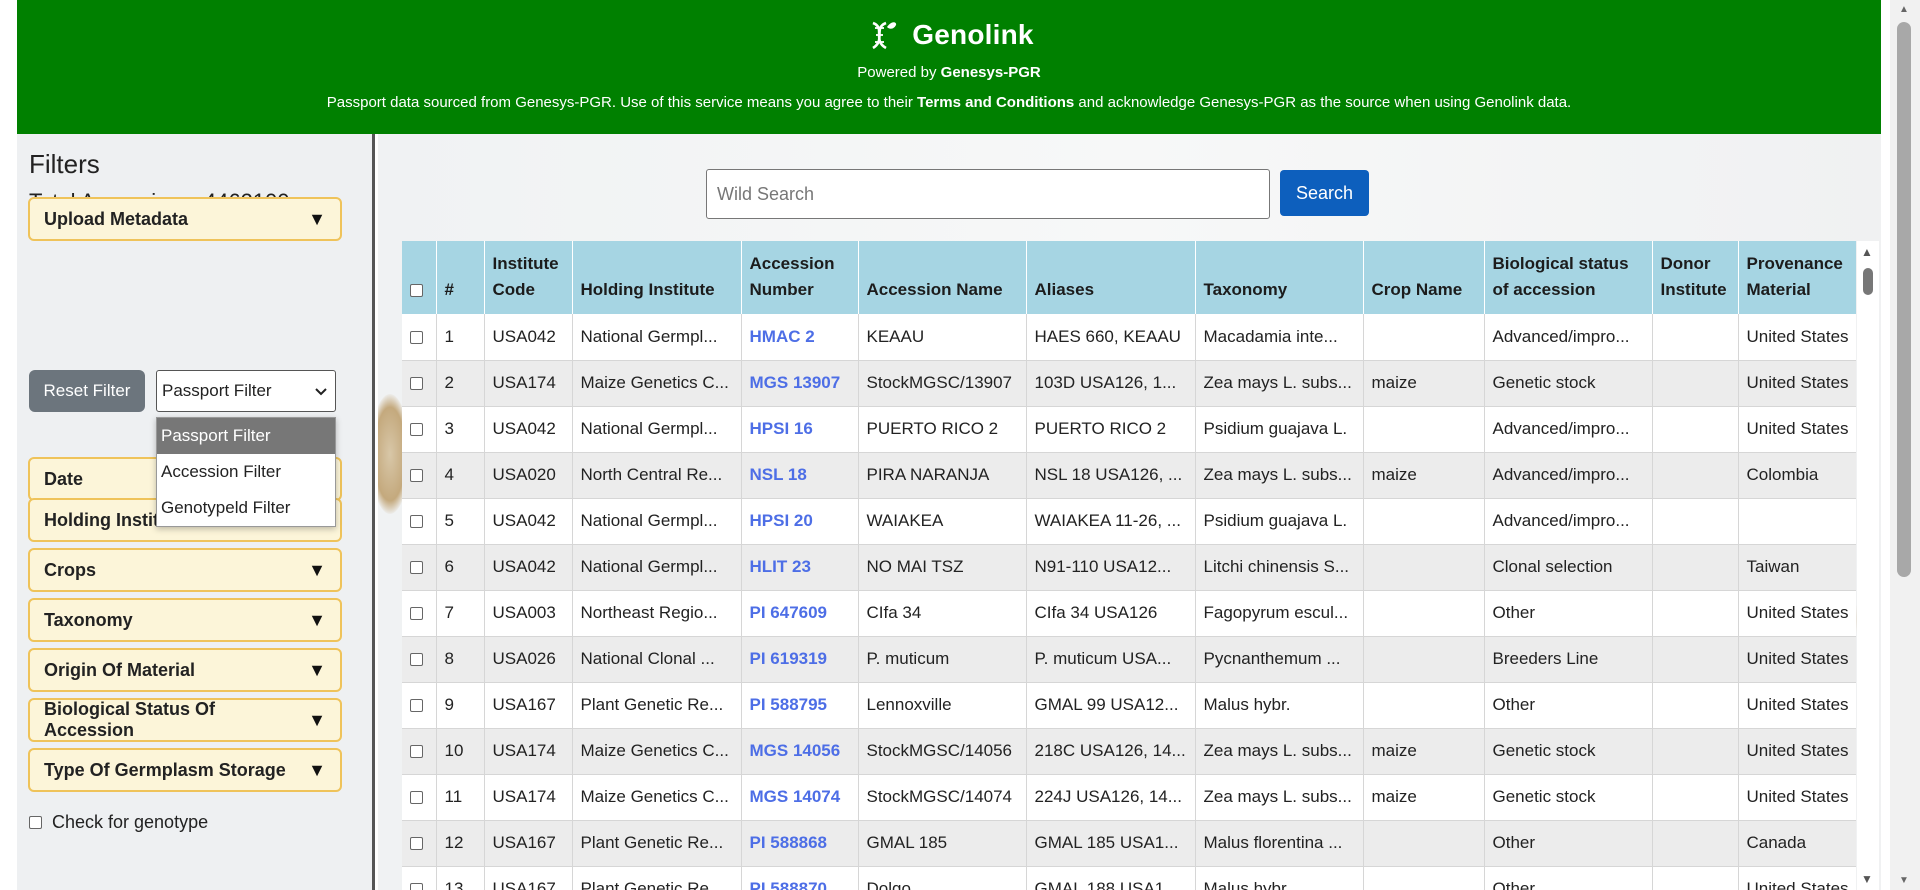 Image resolution: width=1920 pixels, height=890 pixels. Describe the element at coordinates (1568, 277) in the screenshot. I see `column-header: Biological status of accession` at that location.